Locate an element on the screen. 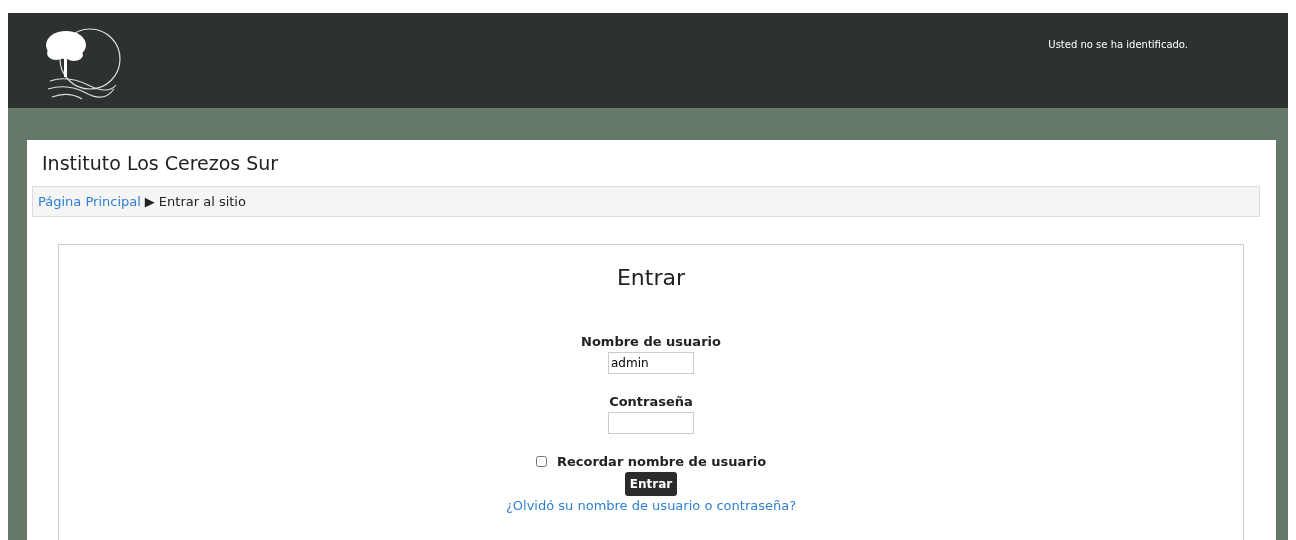  field-label: Nombre de usuario is located at coordinates (651, 341).